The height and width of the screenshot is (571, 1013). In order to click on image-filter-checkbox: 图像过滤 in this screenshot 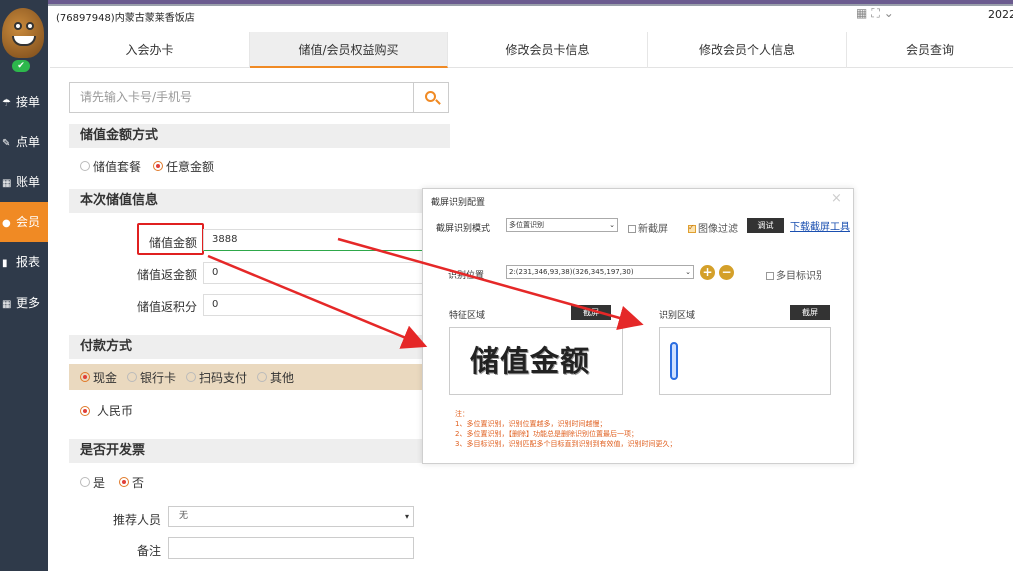, I will do `click(718, 227)`.